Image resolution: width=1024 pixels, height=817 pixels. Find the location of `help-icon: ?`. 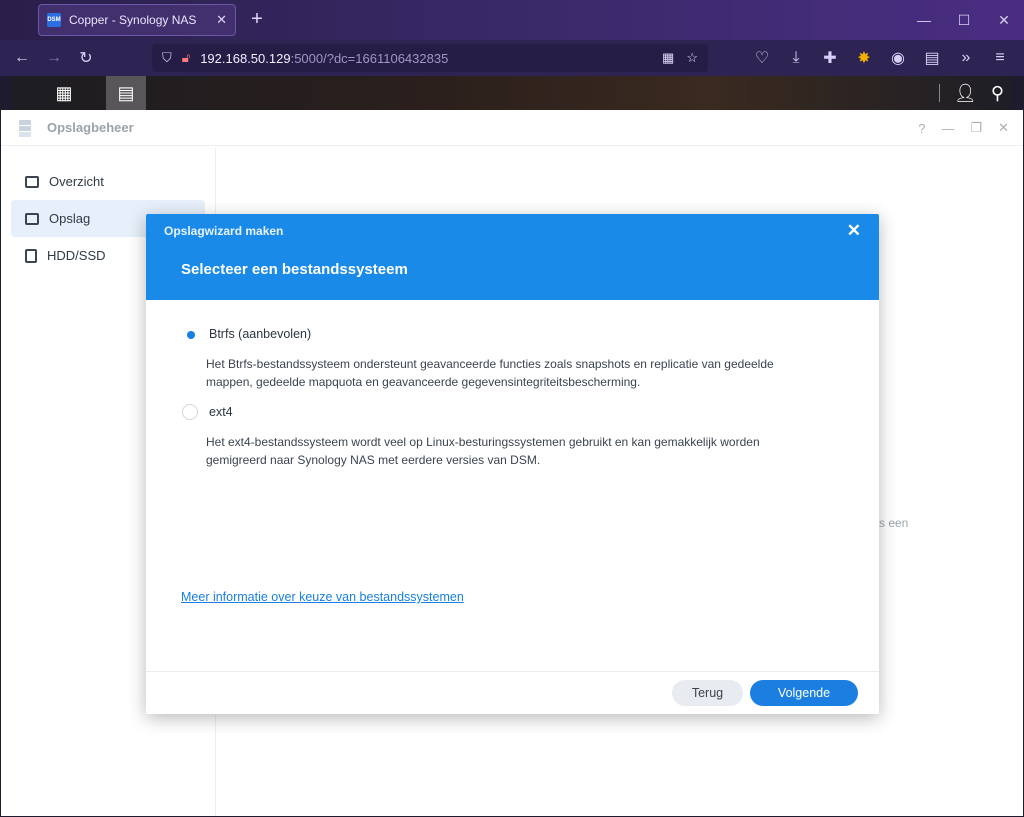

help-icon: ? is located at coordinates (921, 128).